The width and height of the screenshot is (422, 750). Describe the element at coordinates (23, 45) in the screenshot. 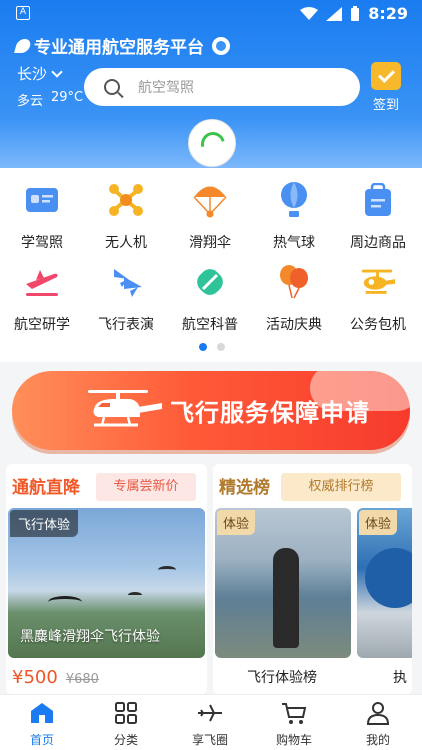

I see `brand-mark-icon` at that location.